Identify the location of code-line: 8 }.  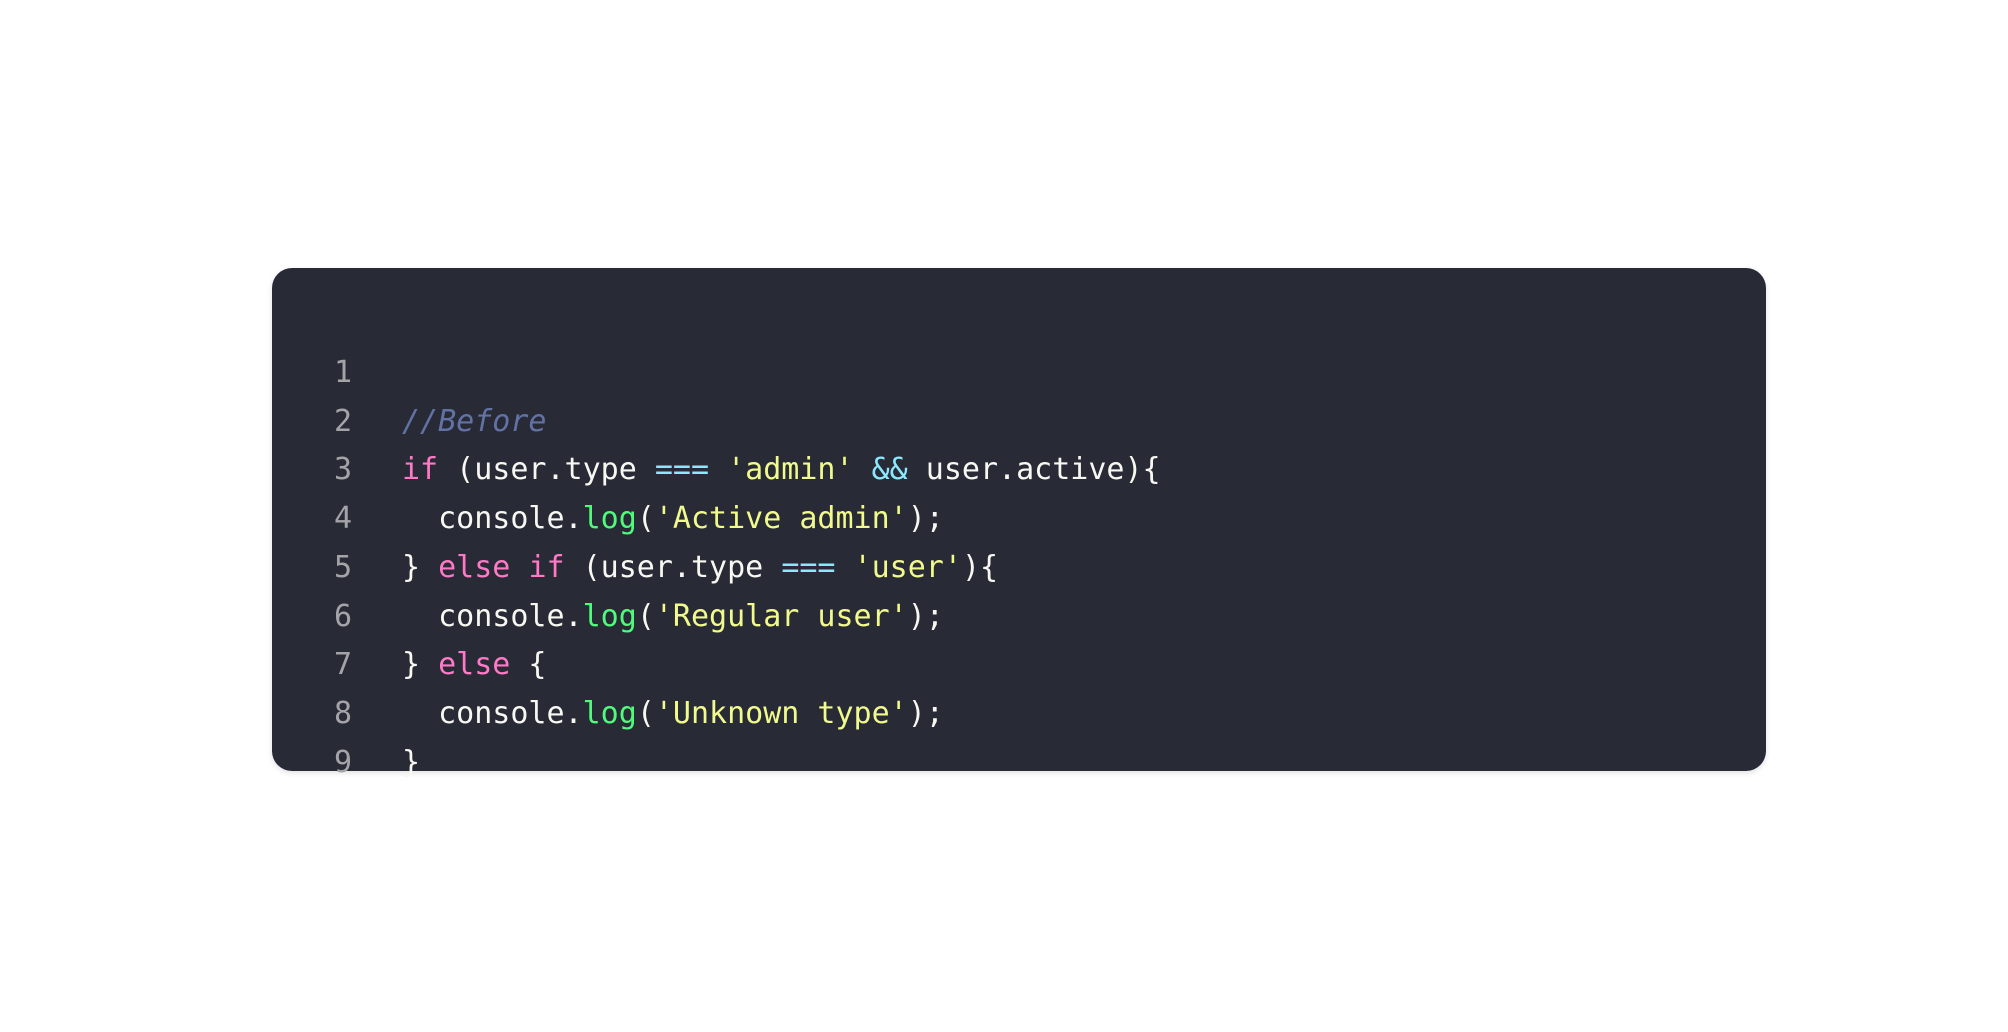
(1019, 710).